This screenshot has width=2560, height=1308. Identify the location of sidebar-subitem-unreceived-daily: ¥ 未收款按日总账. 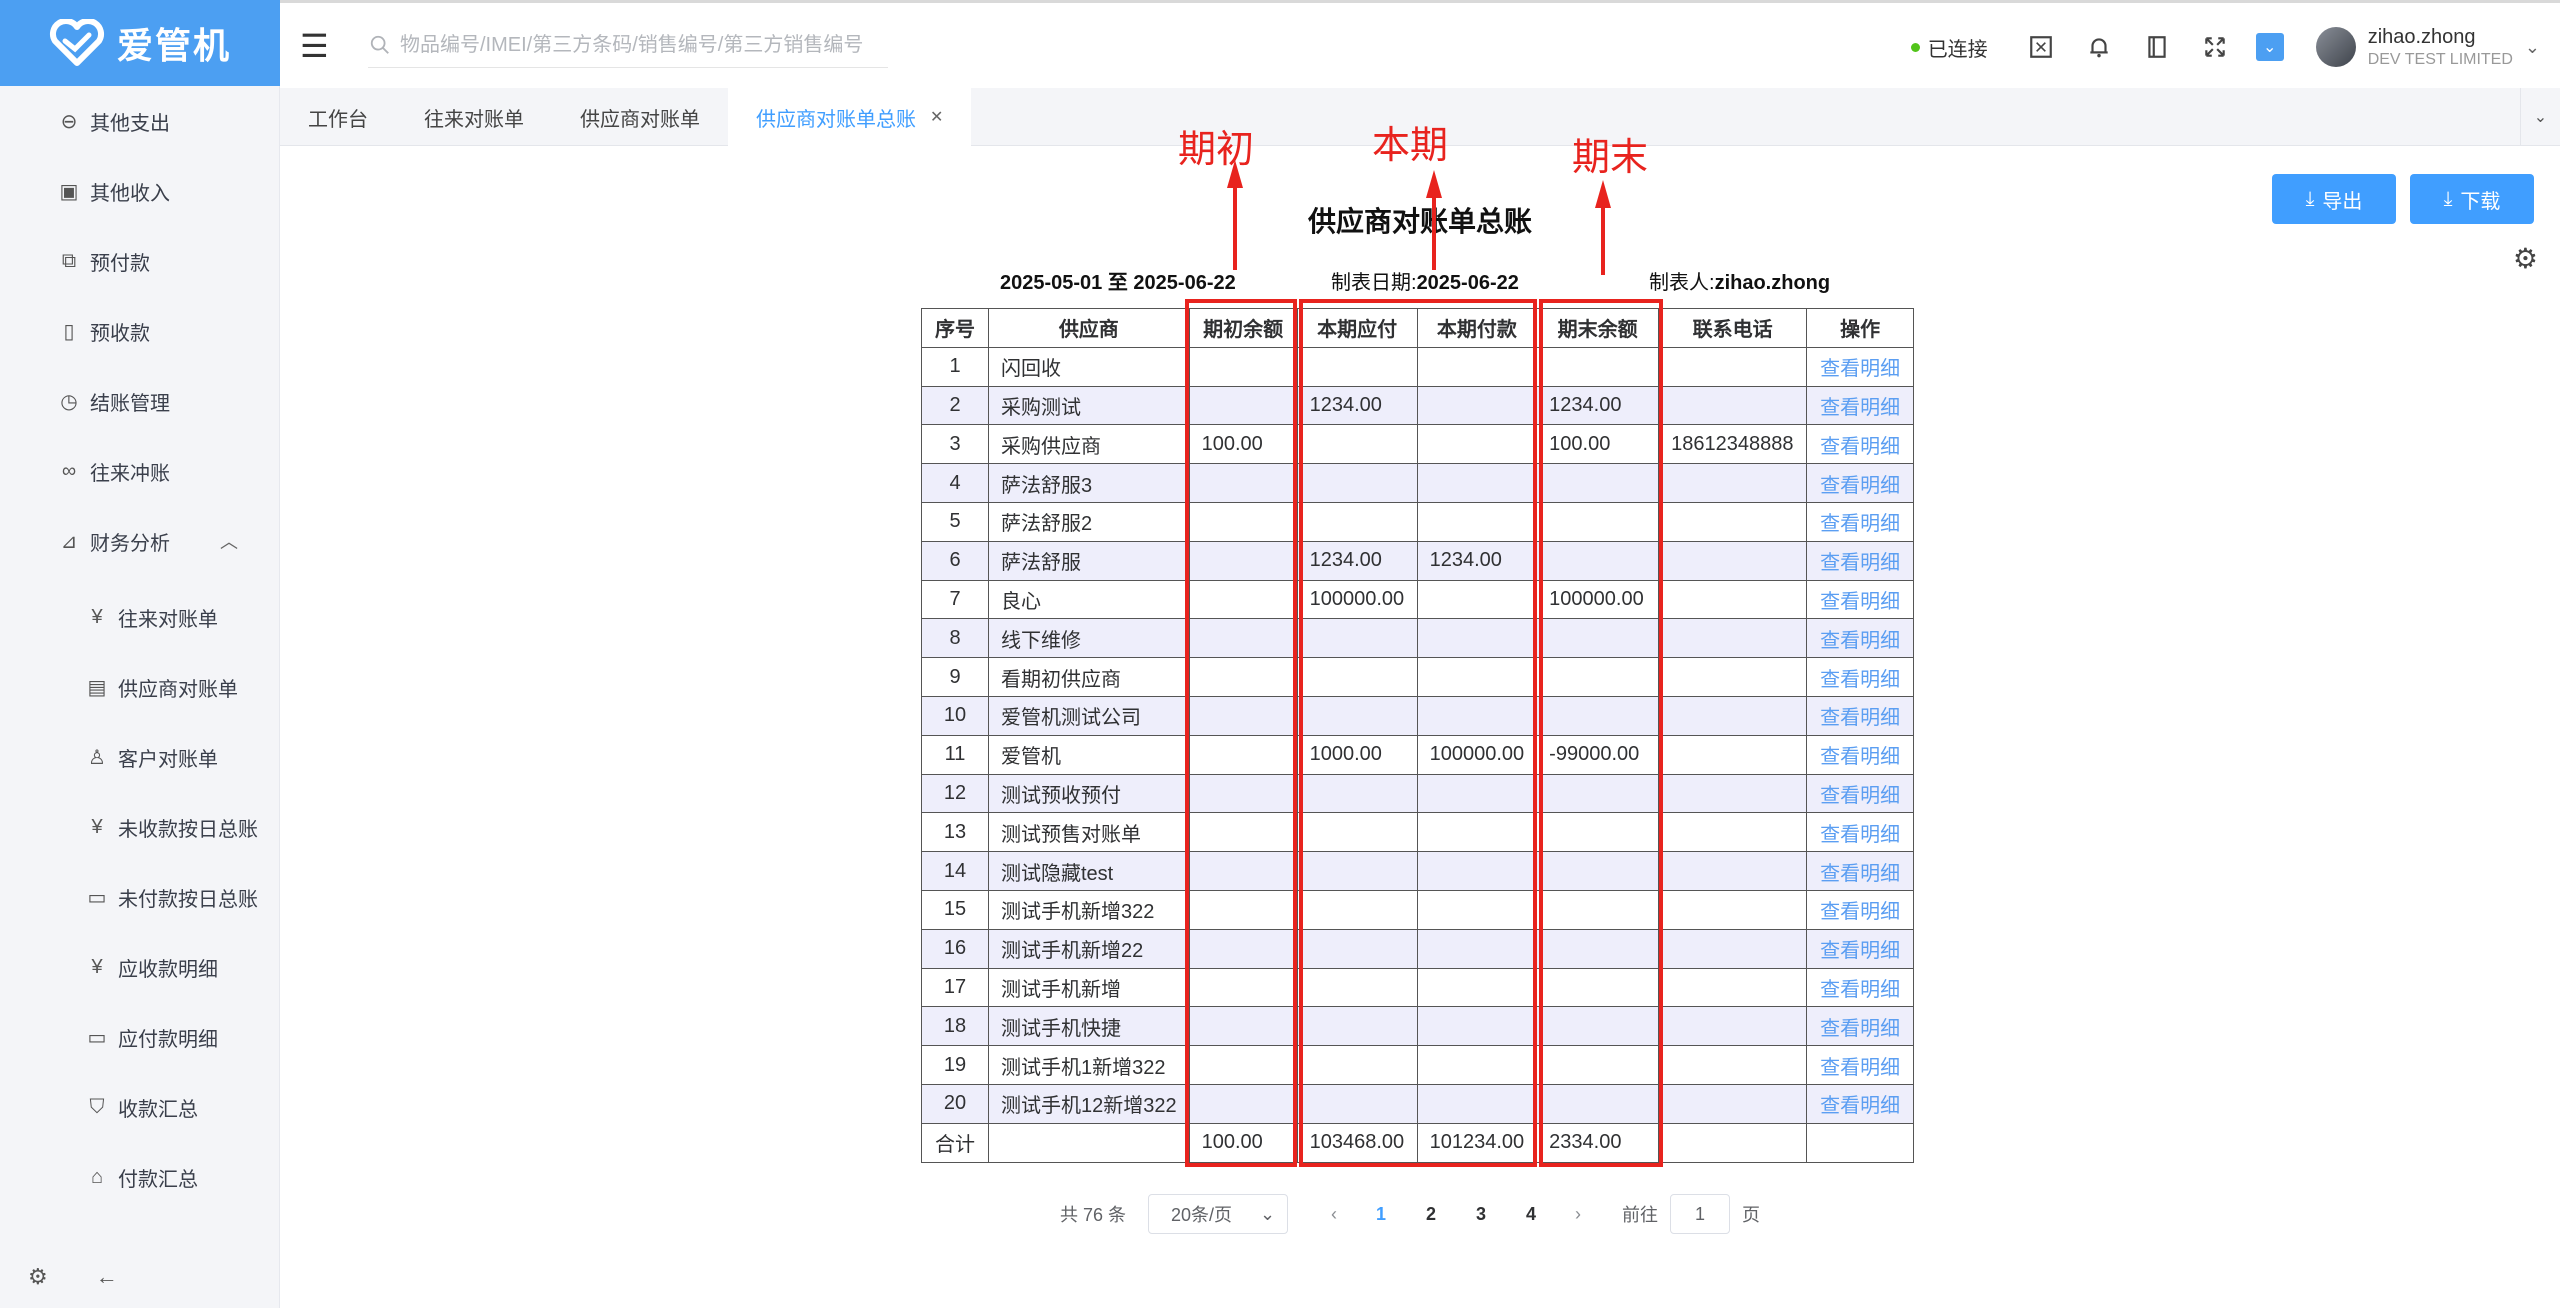
(140, 827).